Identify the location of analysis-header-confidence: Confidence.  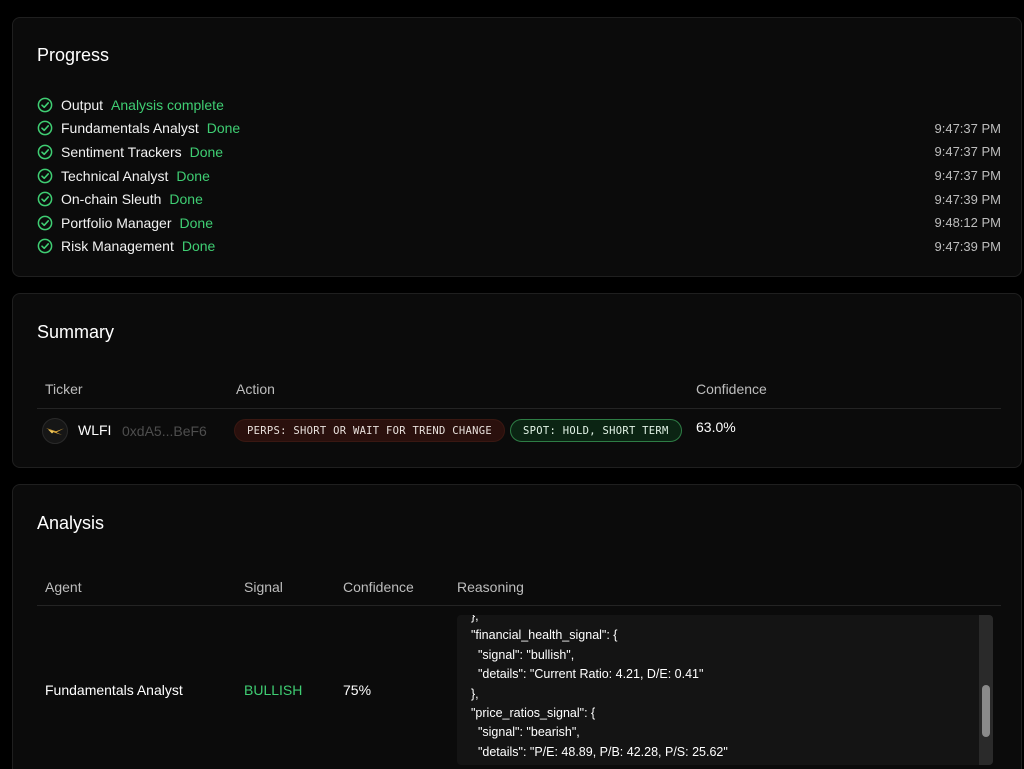
(378, 587).